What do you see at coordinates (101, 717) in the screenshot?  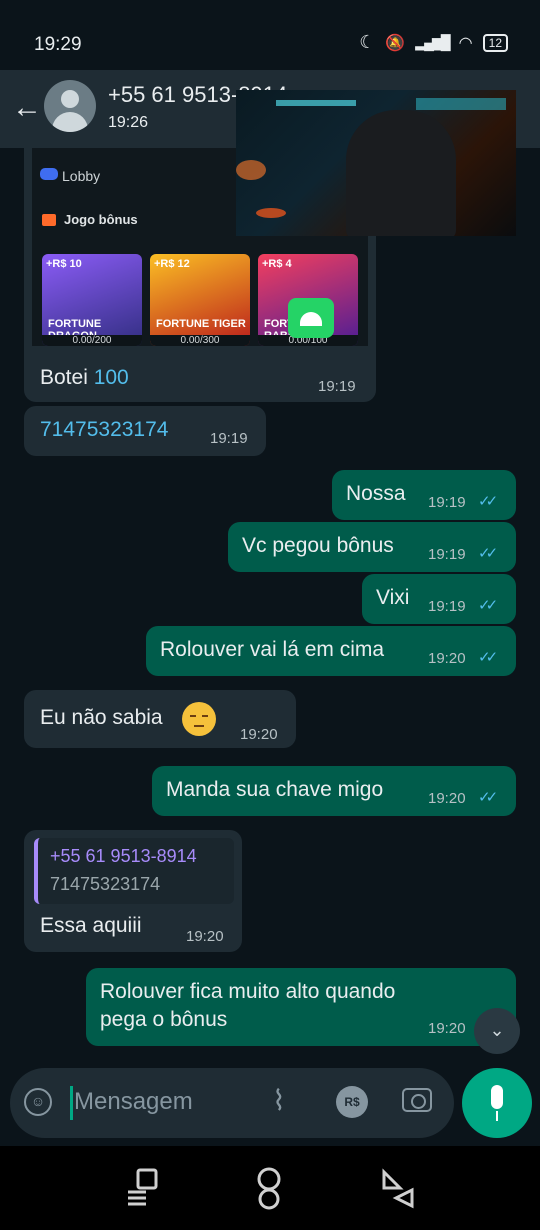 I see `message-text: Eu não sabia` at bounding box center [101, 717].